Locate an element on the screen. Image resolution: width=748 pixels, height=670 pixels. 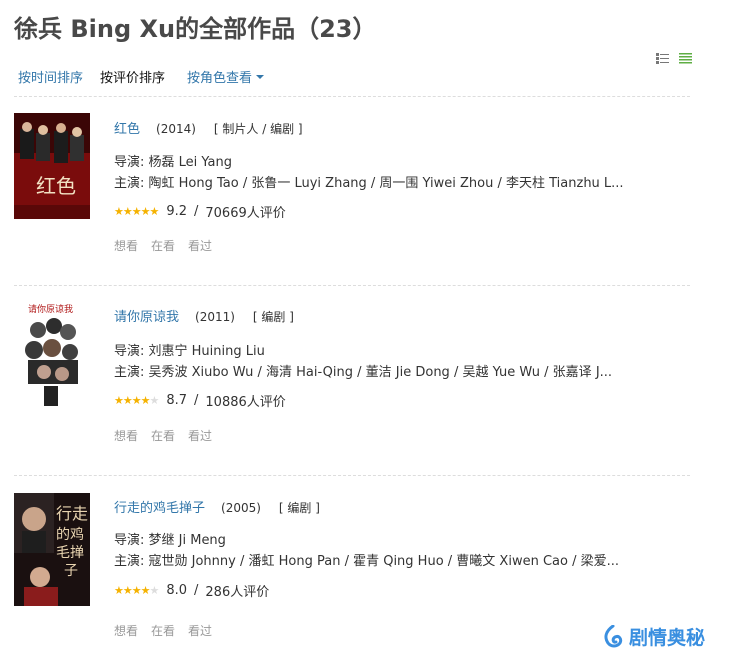
sort-bar: 按时间排序 按评价排序 按角色查看 is located at coordinates (141, 76).